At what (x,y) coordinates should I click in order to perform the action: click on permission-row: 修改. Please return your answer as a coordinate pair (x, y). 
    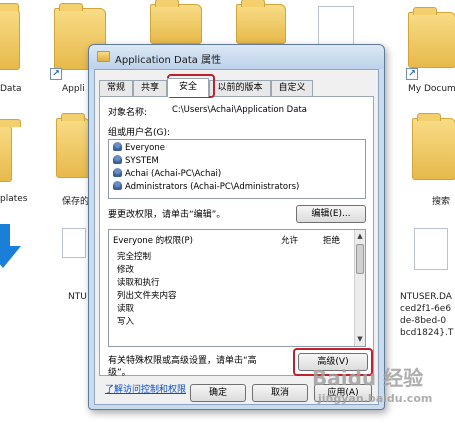
    Looking at the image, I should click on (126, 270).